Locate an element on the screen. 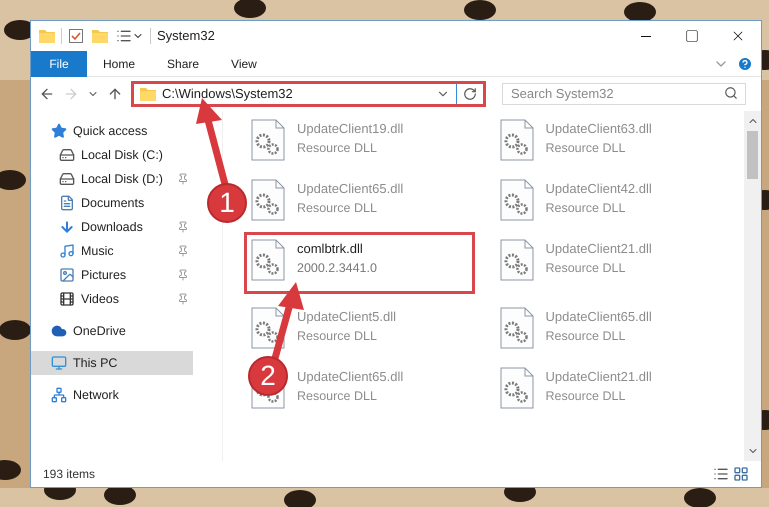 The width and height of the screenshot is (769, 507). picture-icon is located at coordinates (67, 275).